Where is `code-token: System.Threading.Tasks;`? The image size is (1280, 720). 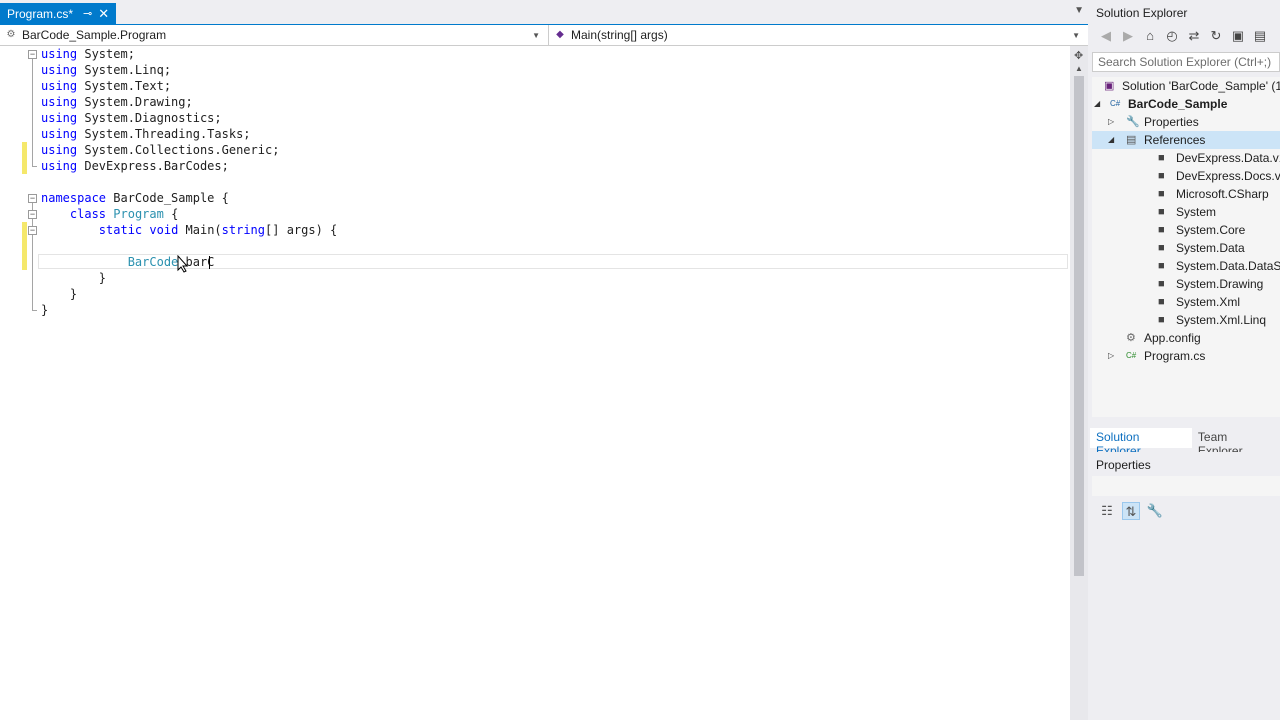 code-token: System.Threading.Tasks; is located at coordinates (164, 134).